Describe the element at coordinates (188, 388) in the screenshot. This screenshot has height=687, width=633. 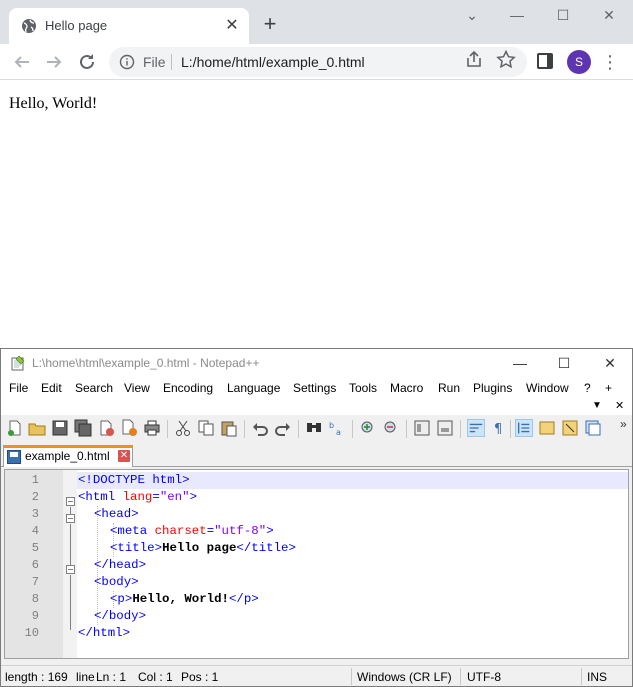
I see `menu-encoding: Encoding` at that location.